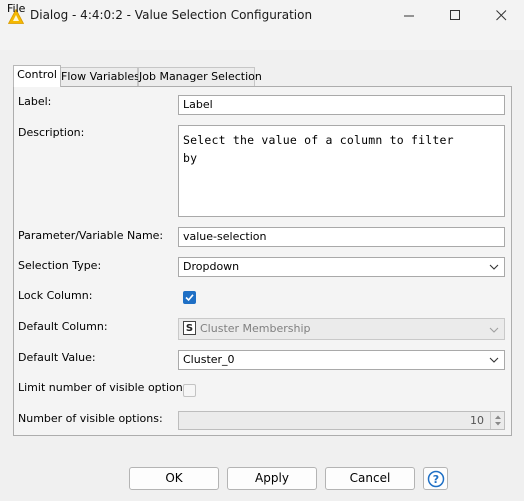  I want to click on default-value-value: Cluster_0, so click(209, 359).